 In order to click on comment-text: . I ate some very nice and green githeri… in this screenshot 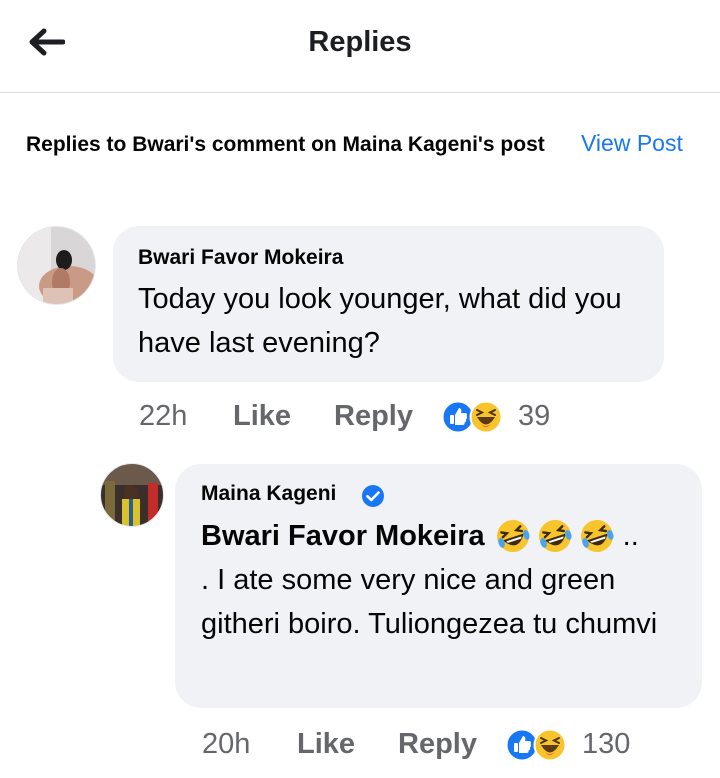, I will do `click(429, 602)`.